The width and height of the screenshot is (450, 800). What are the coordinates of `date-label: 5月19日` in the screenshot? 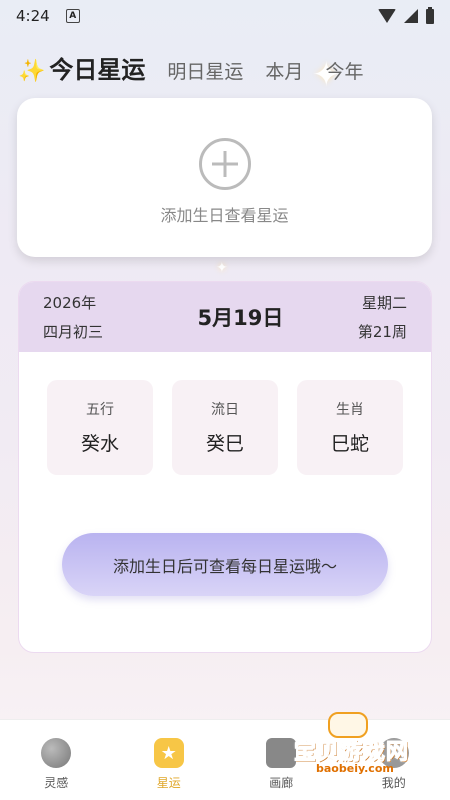 It's located at (240, 318).